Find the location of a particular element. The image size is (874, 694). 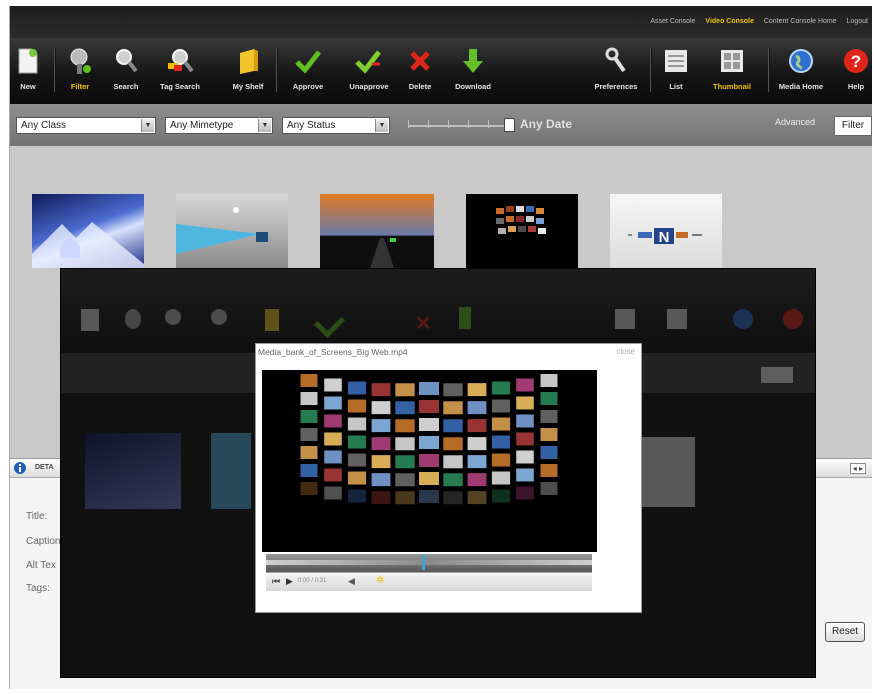

reset-button: Reset is located at coordinates (845, 632).